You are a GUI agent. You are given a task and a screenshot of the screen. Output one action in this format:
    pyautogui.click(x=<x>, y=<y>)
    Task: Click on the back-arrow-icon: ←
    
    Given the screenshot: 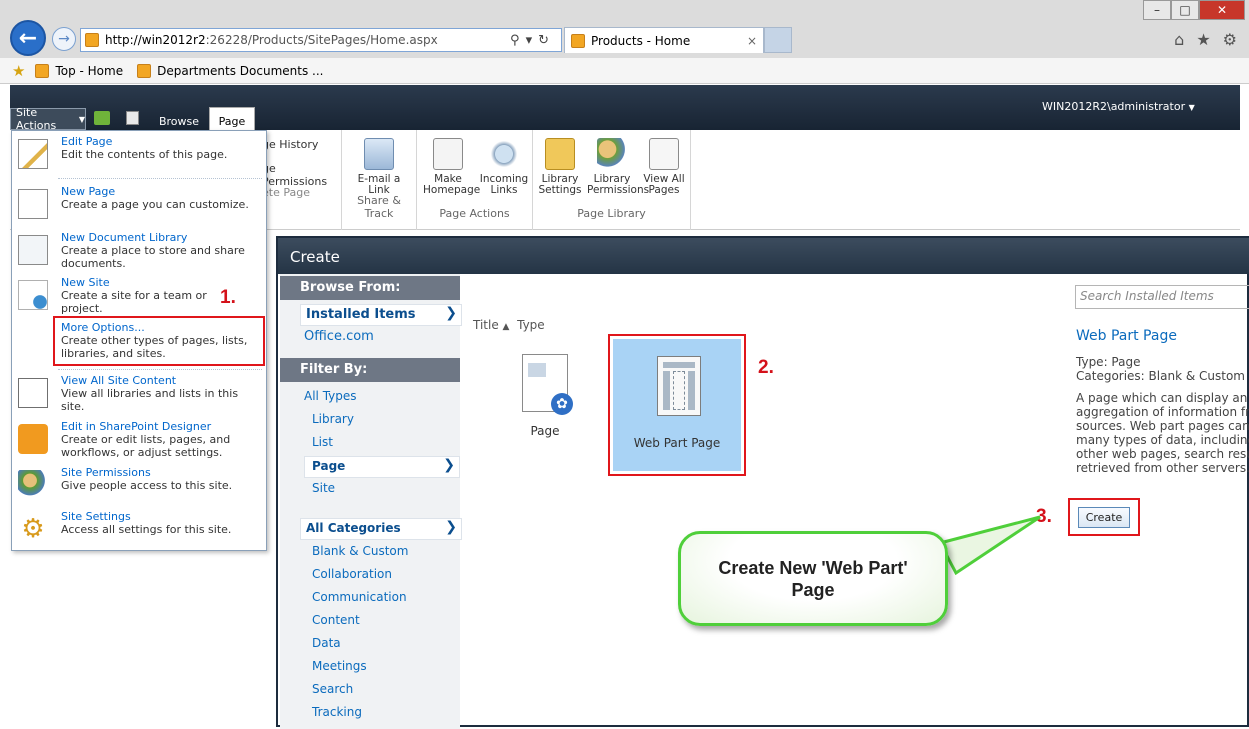 What is the action you would take?
    pyautogui.click(x=28, y=38)
    